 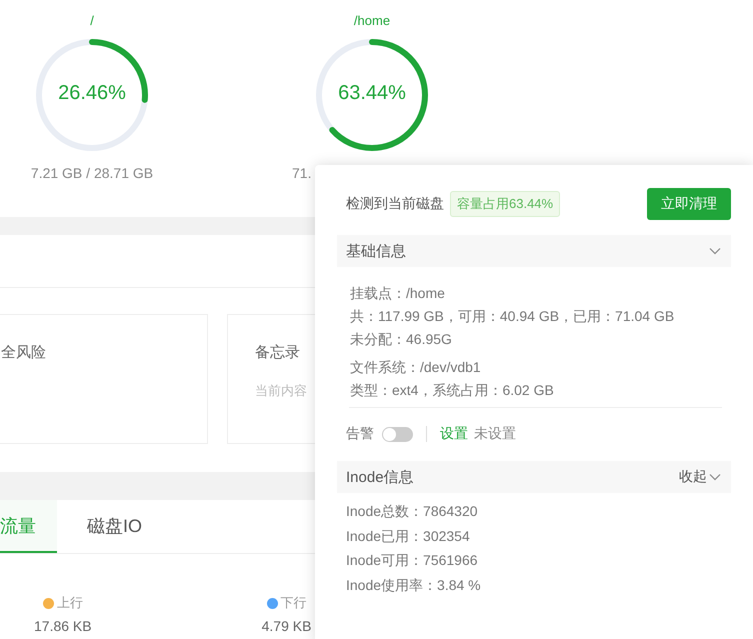 What do you see at coordinates (495, 434) in the screenshot?
I see `alert-status: 未设置` at bounding box center [495, 434].